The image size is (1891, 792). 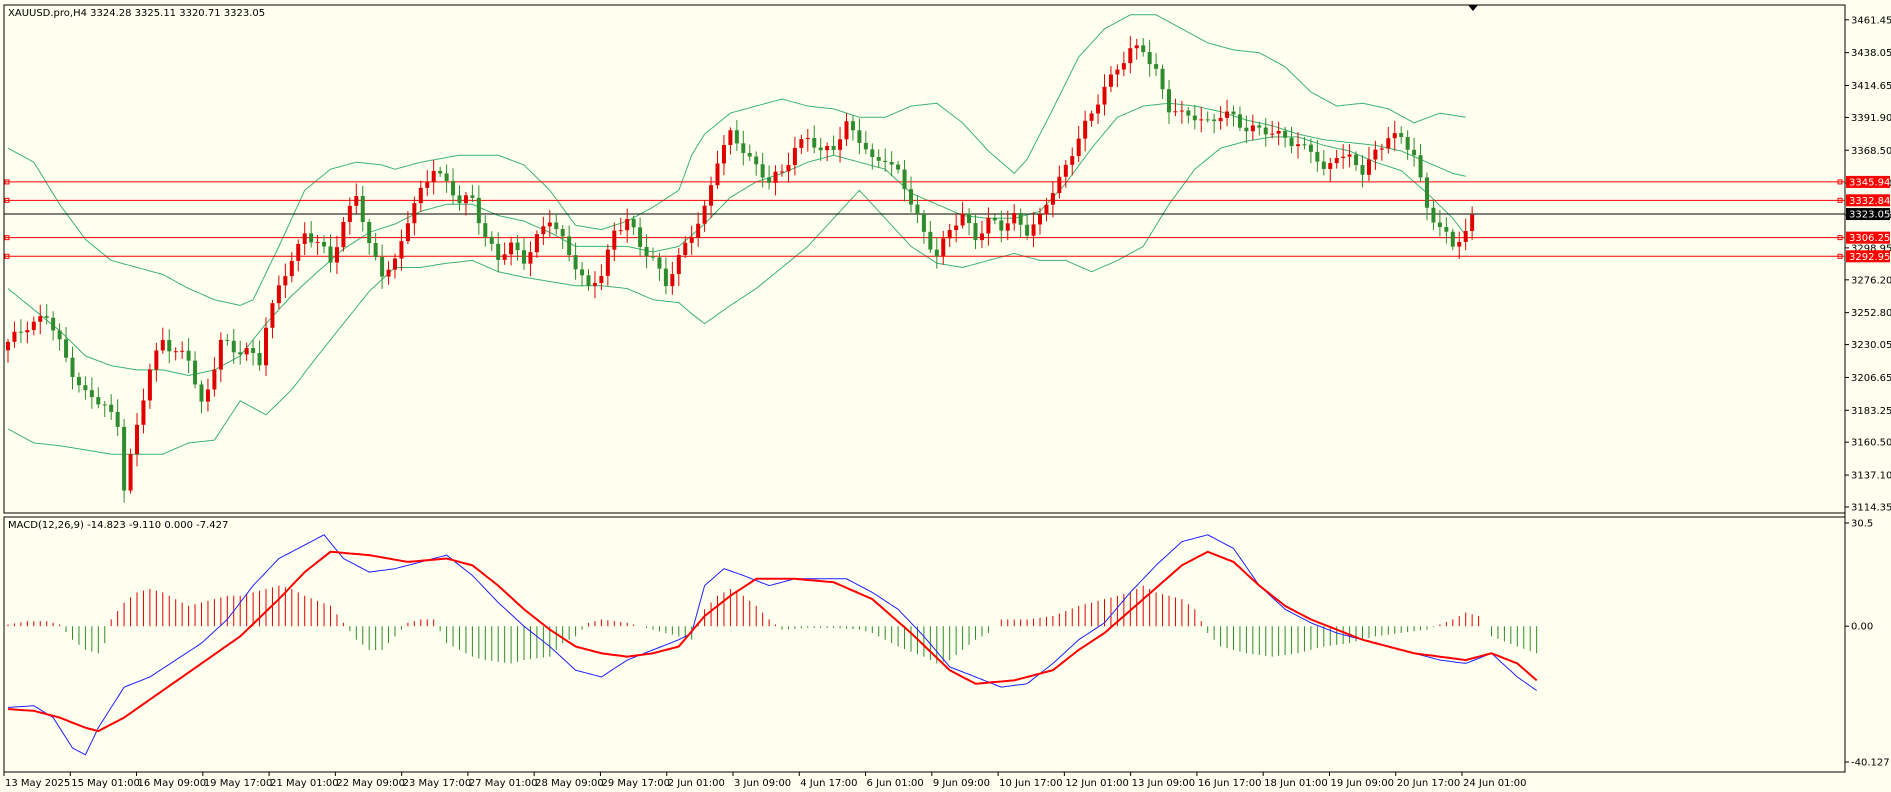 I want to click on time-tick-label: 19 Jun 09:00, so click(x=1362, y=783).